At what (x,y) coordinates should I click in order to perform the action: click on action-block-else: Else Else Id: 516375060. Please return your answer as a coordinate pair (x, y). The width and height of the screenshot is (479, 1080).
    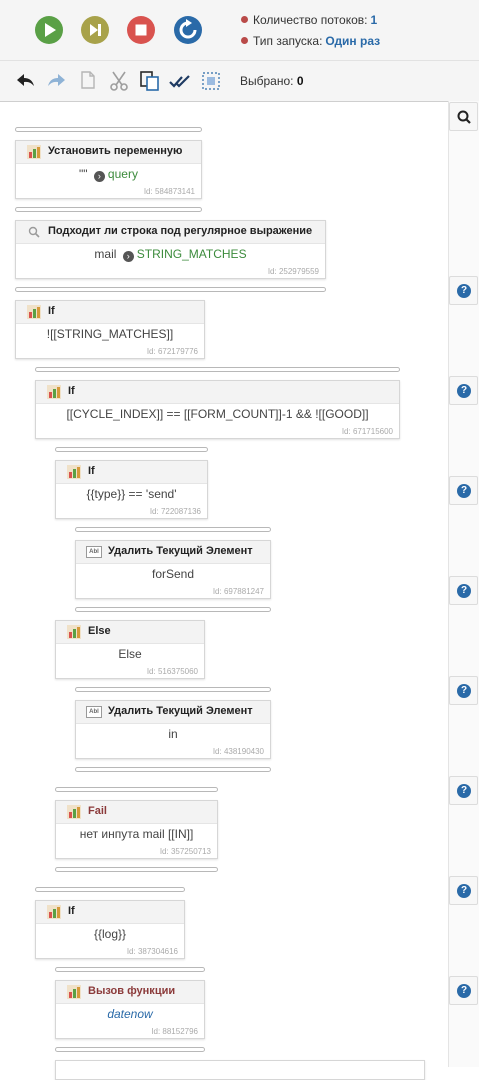
    Looking at the image, I should click on (130, 649).